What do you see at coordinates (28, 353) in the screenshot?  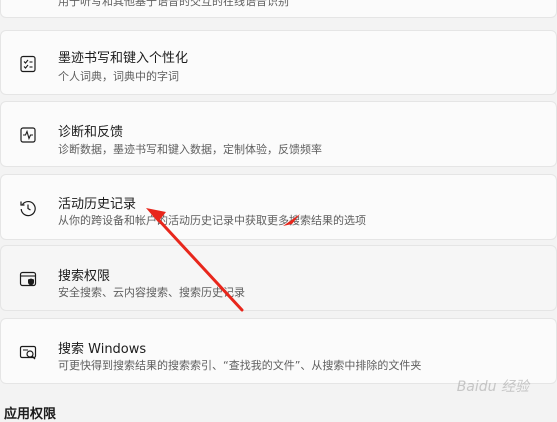 I see `search-windows-icon` at bounding box center [28, 353].